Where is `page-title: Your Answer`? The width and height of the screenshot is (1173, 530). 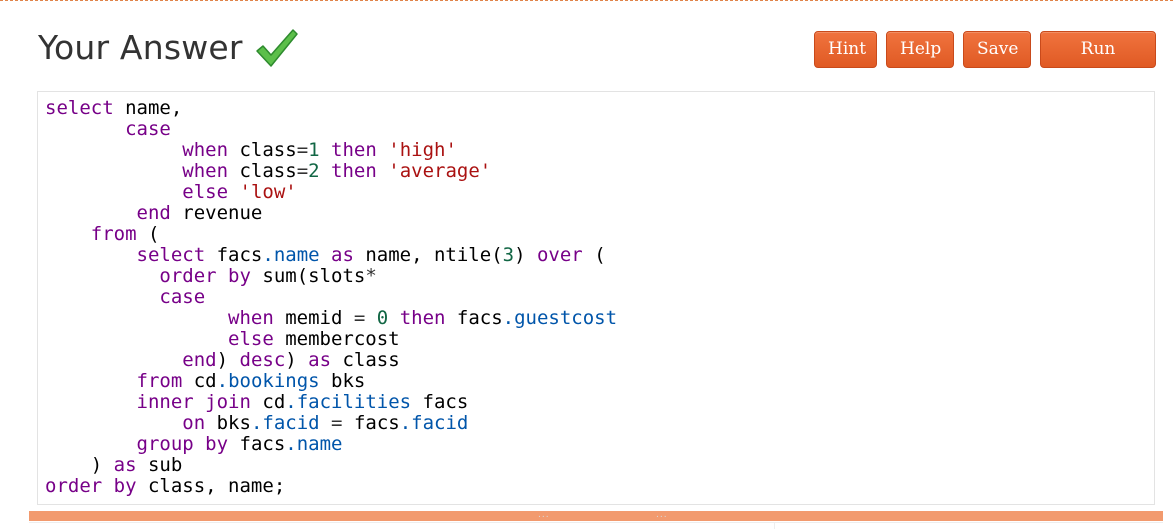 page-title: Your Answer is located at coordinates (140, 47).